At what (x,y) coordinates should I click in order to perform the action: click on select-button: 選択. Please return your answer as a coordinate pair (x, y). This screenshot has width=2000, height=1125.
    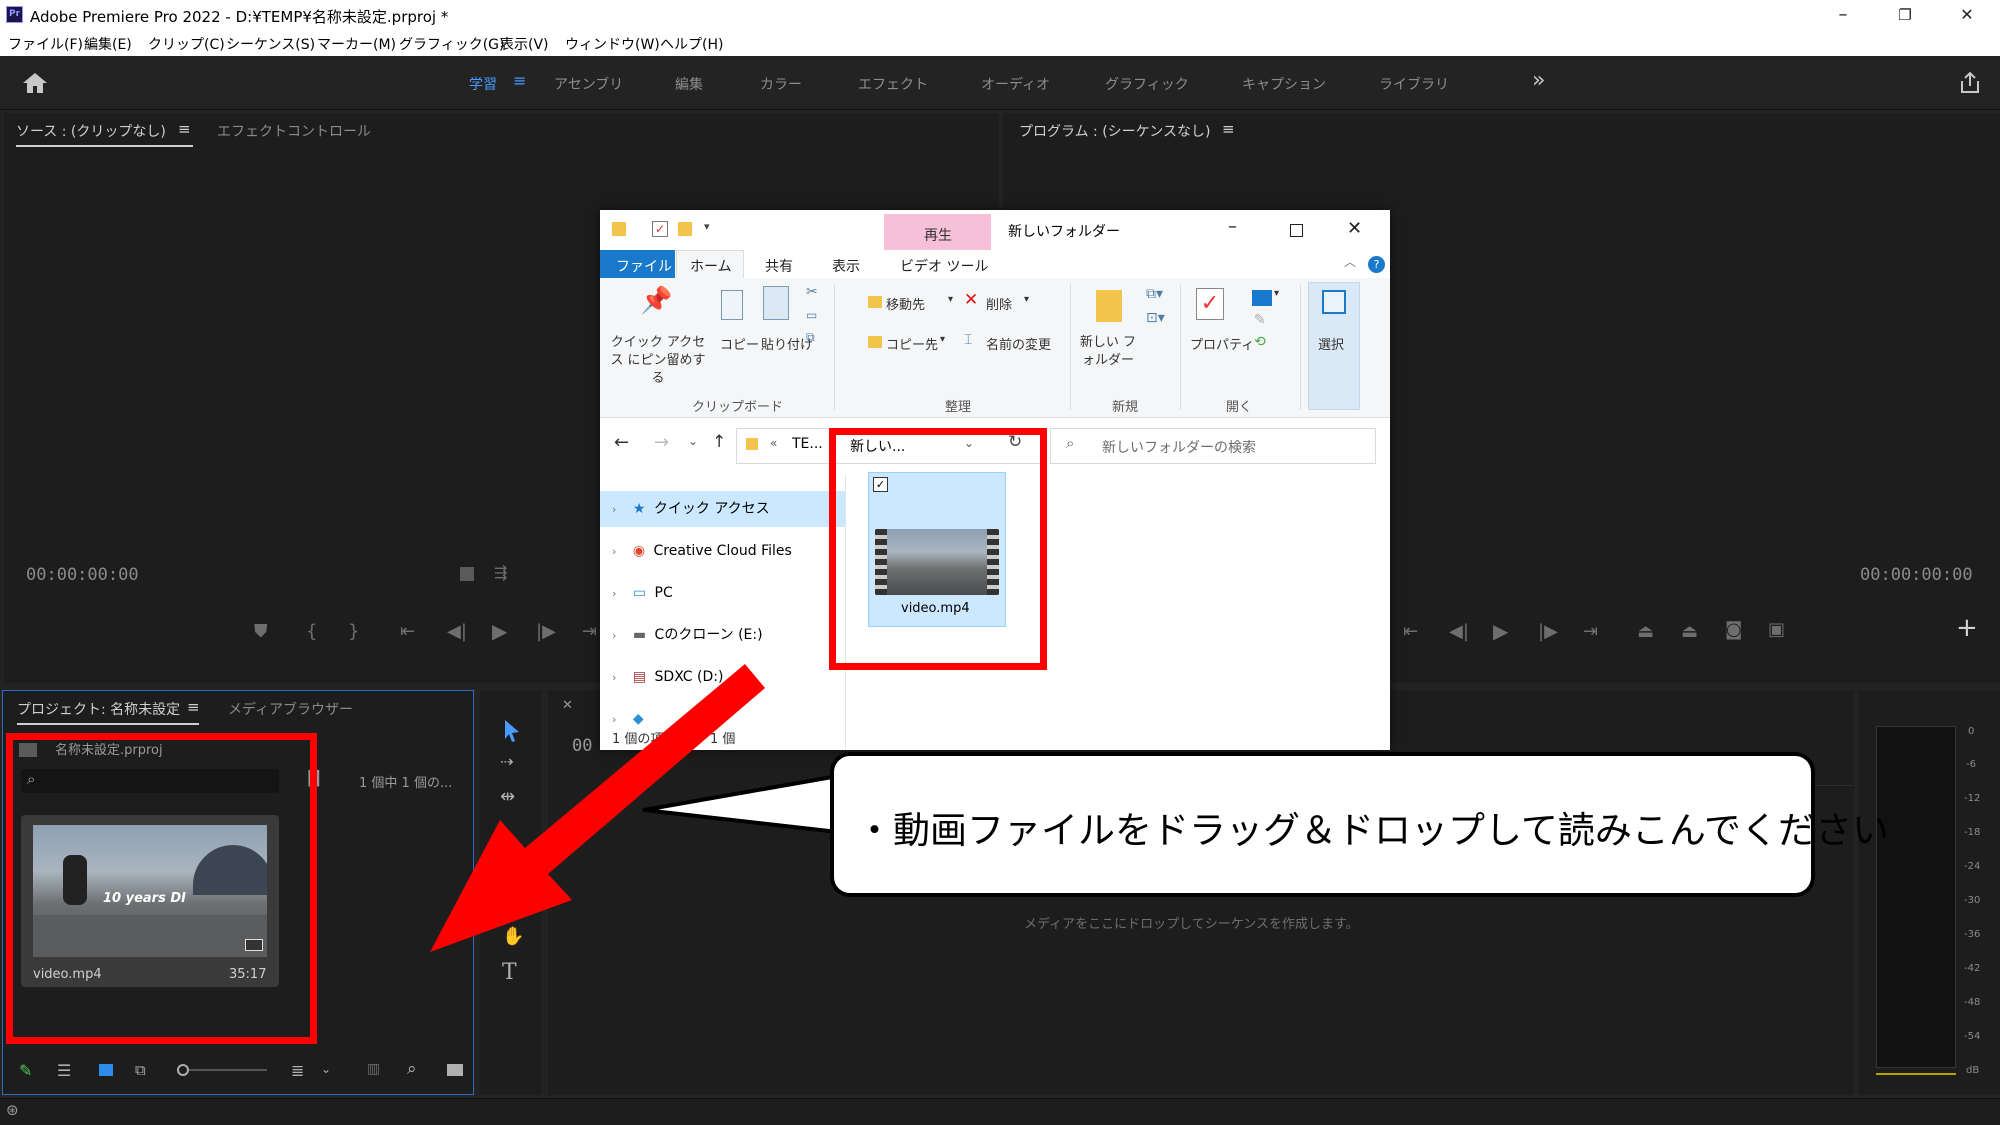
    Looking at the image, I should click on (1331, 343).